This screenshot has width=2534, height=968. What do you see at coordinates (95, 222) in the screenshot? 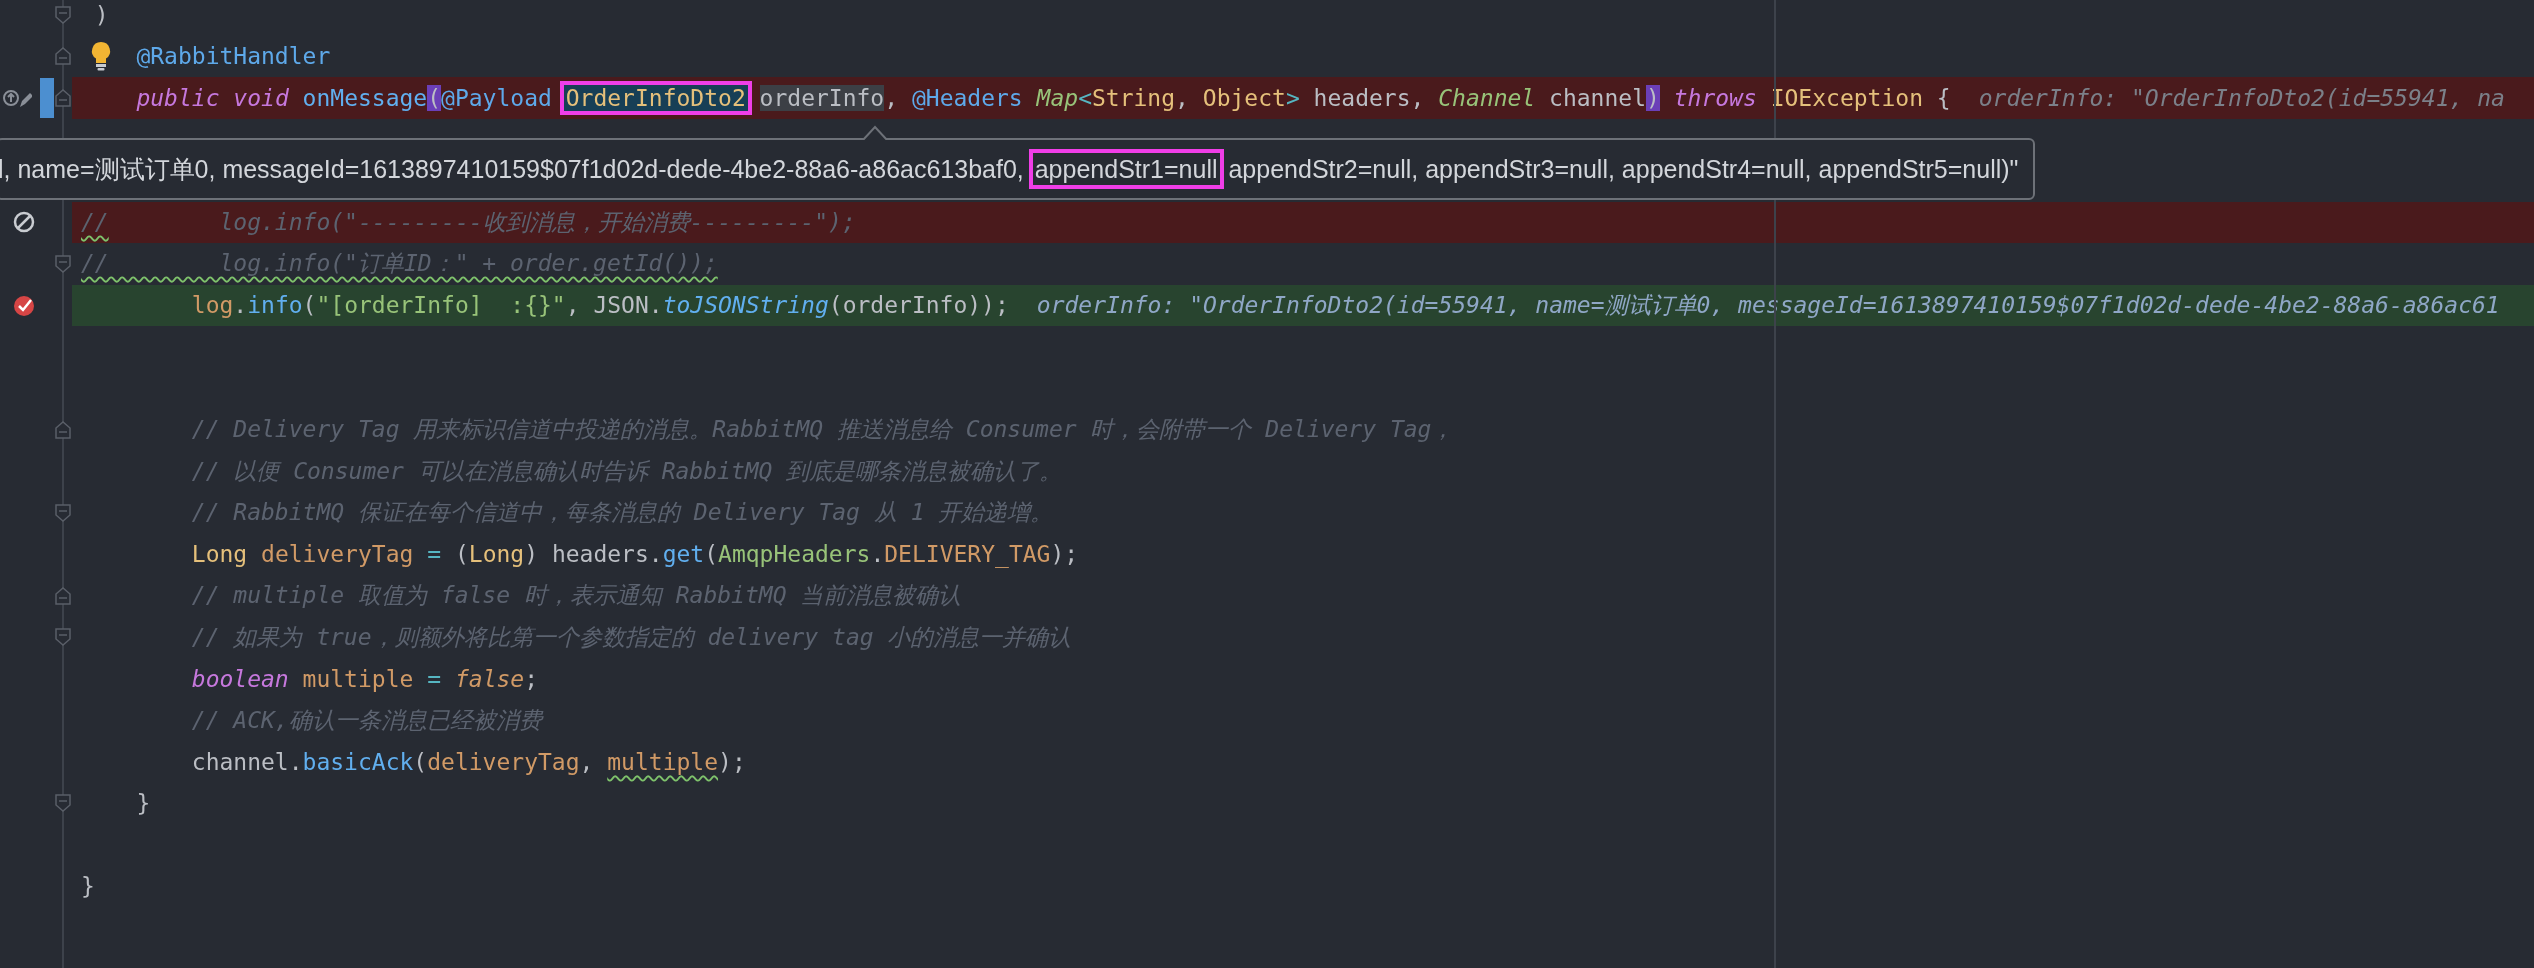
I see `warning-underlined-code: //` at bounding box center [95, 222].